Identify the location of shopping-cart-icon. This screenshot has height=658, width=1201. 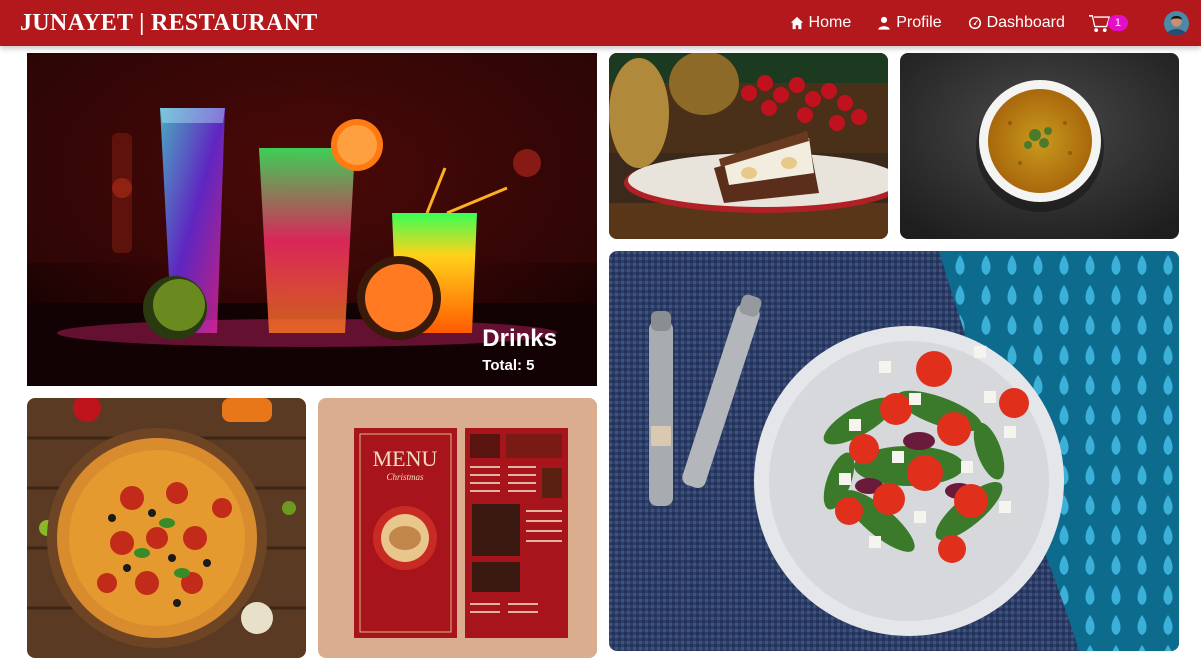
(1099, 23).